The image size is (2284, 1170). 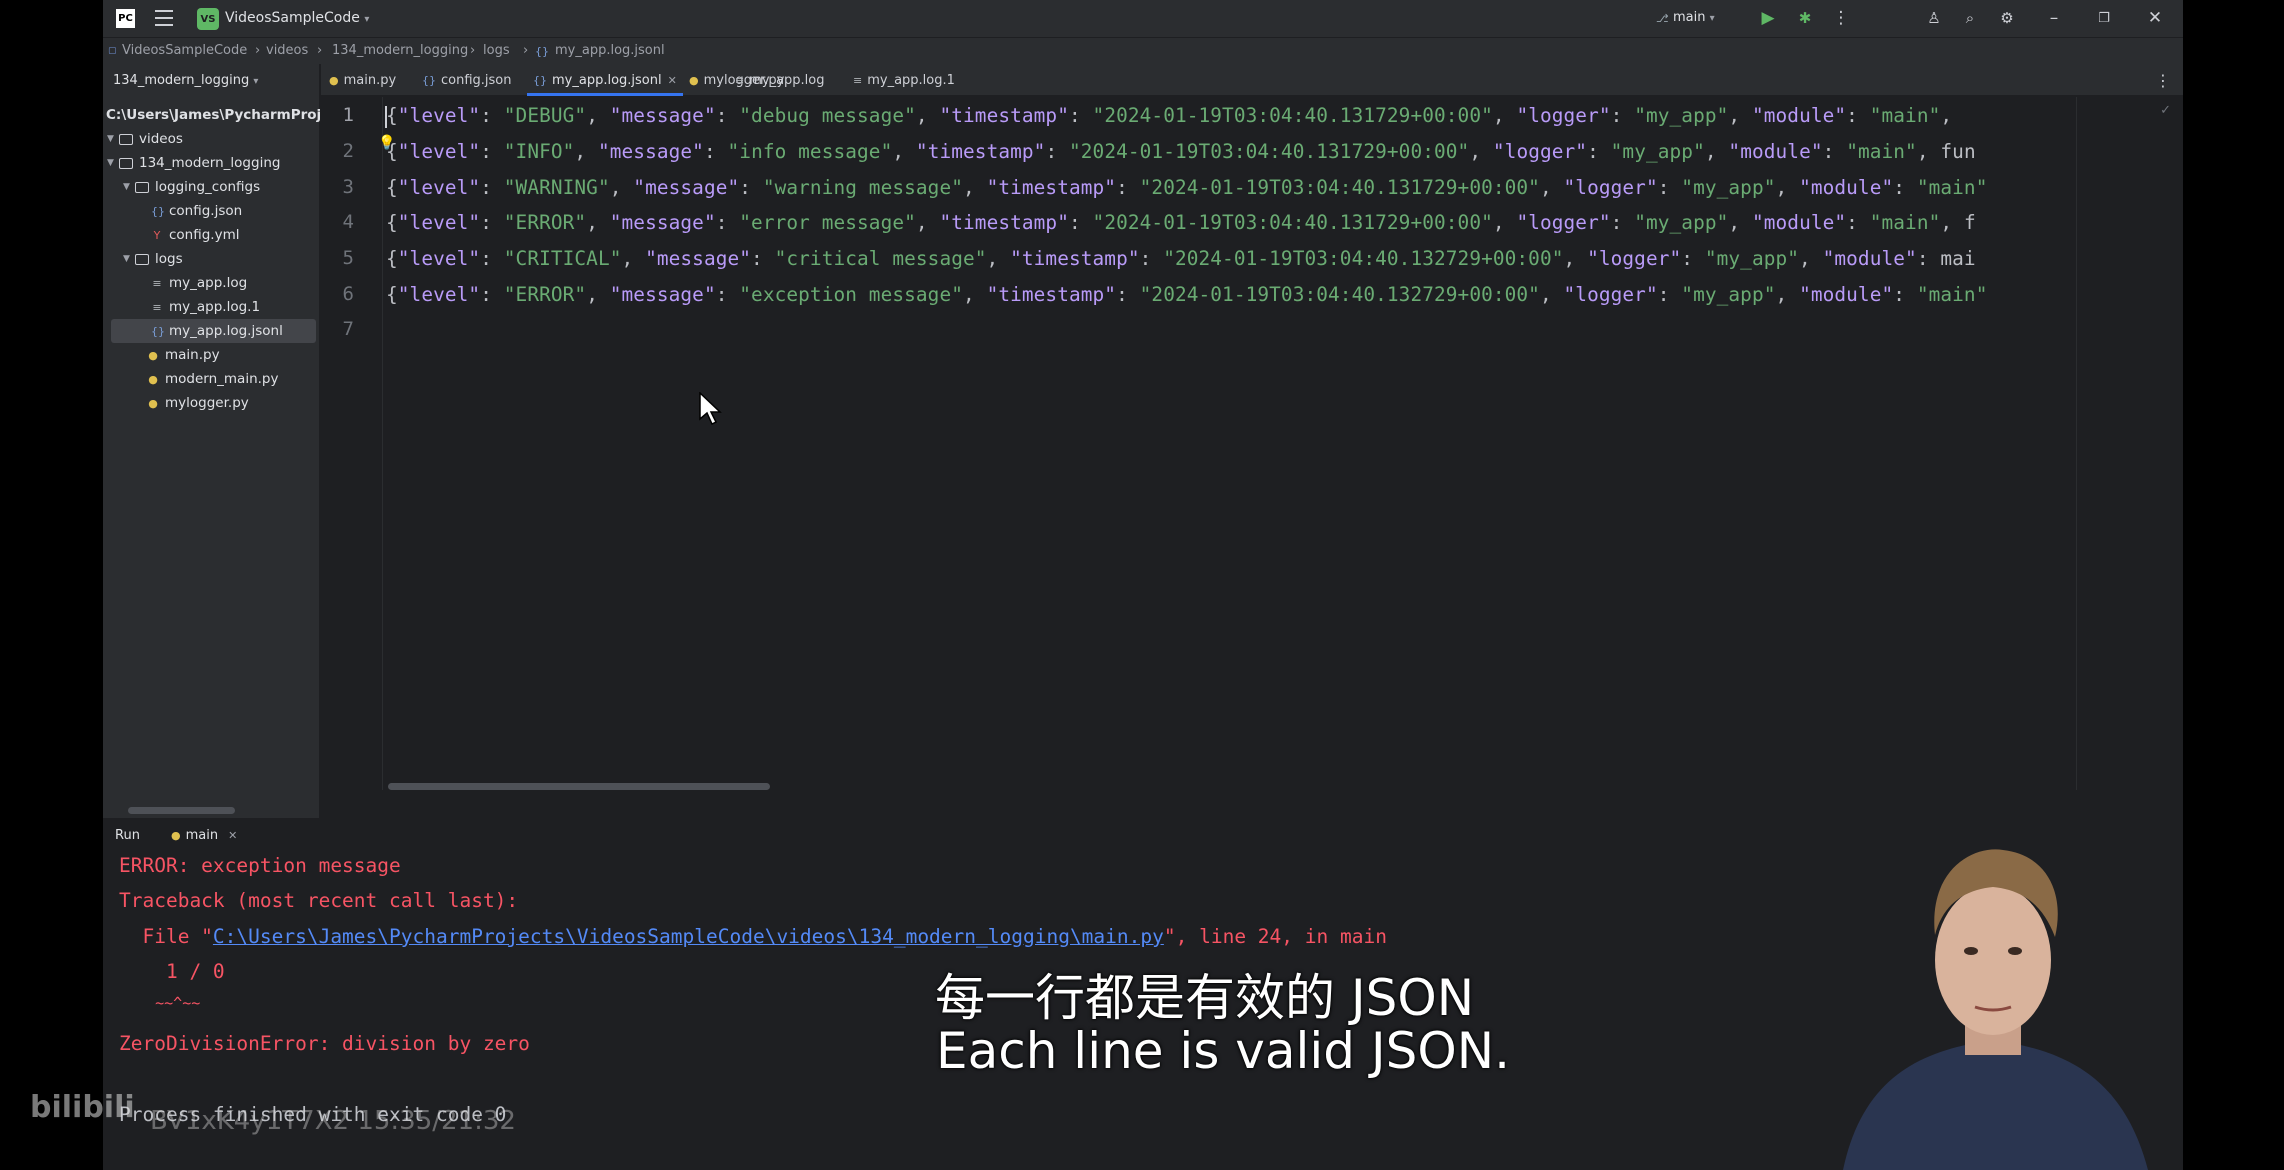 What do you see at coordinates (211, 187) in the screenshot?
I see `tree-item-logging-configs: ▼ logging_configs` at bounding box center [211, 187].